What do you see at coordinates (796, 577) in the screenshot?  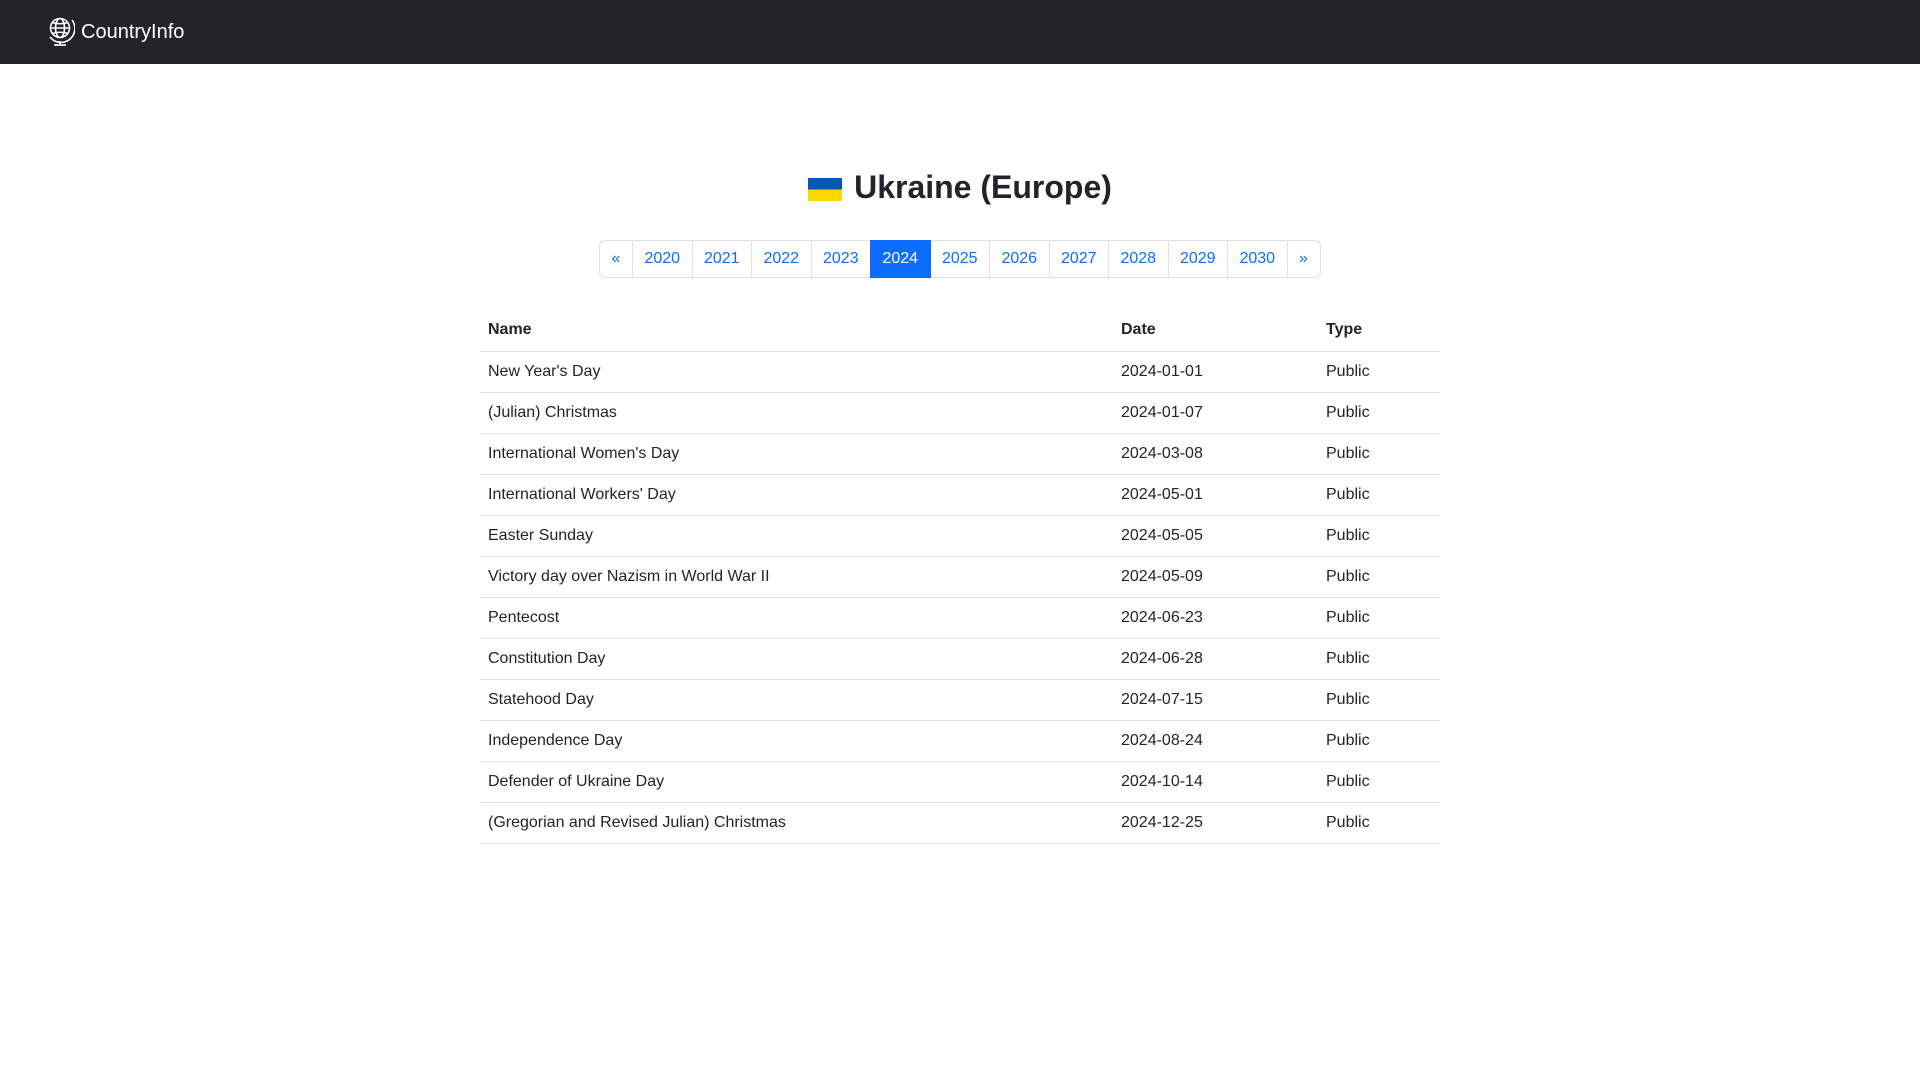 I see `holiday-name-cell: Victory day over Nazism in World War II` at bounding box center [796, 577].